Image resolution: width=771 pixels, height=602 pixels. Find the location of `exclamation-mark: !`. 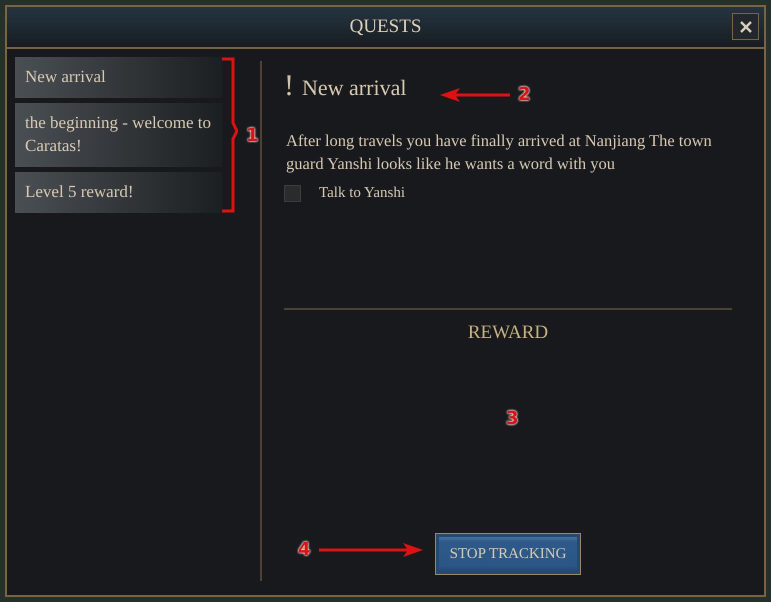

exclamation-mark: ! is located at coordinates (289, 86).